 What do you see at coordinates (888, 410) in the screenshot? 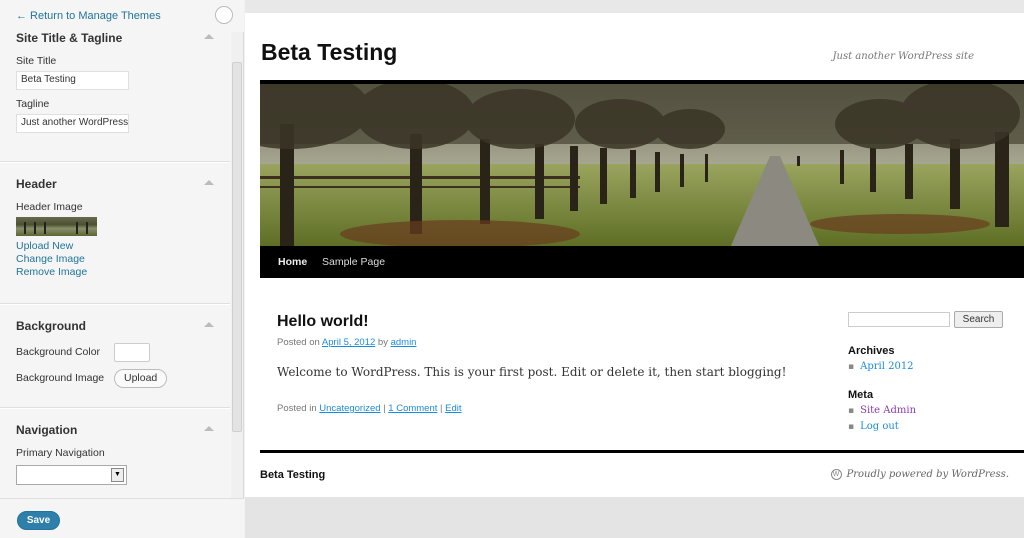
I see `site-admin-link: Site Admin` at bounding box center [888, 410].